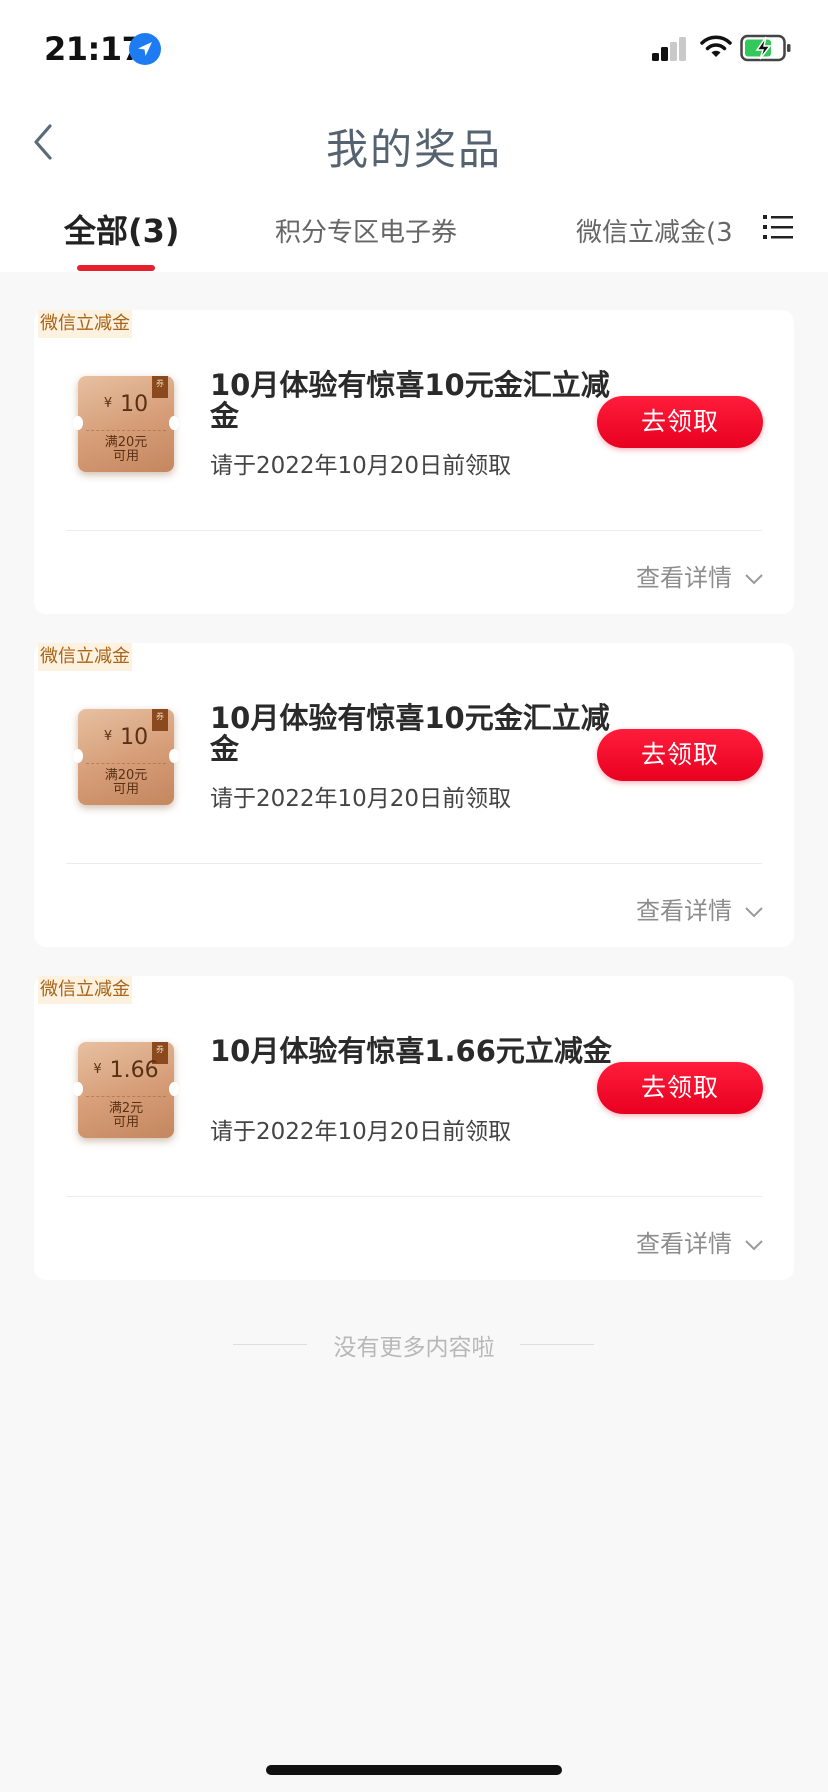  I want to click on end-note-line-right, so click(557, 1344).